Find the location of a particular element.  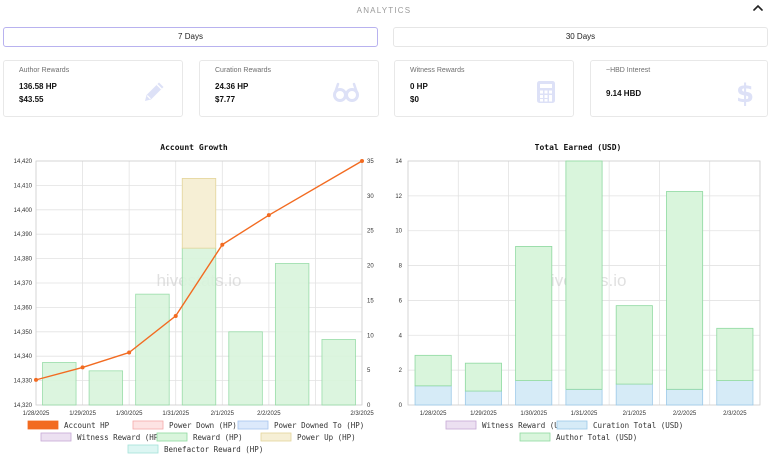

legend-label: Power Up (HP) is located at coordinates (326, 437).